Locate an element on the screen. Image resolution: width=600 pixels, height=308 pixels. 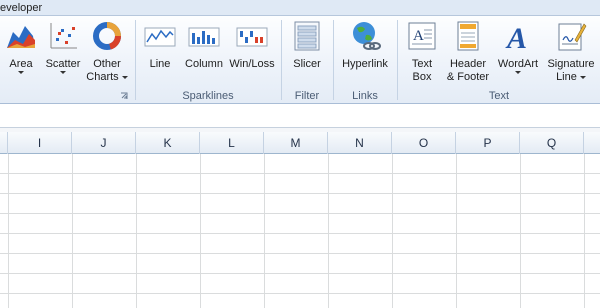
slicer-button: Slicer is located at coordinates (307, 45).